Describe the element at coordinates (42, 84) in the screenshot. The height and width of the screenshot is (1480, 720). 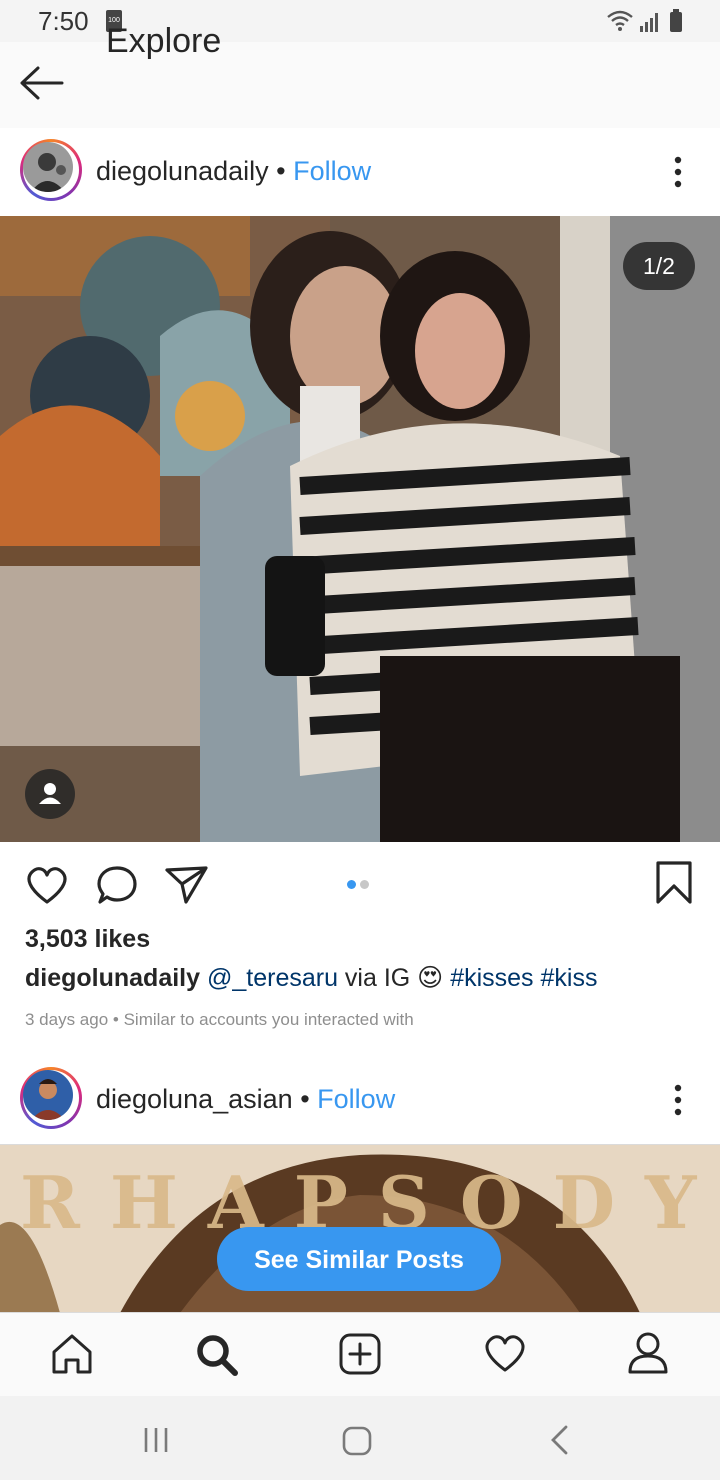
I see `back-arrow-icon` at that location.